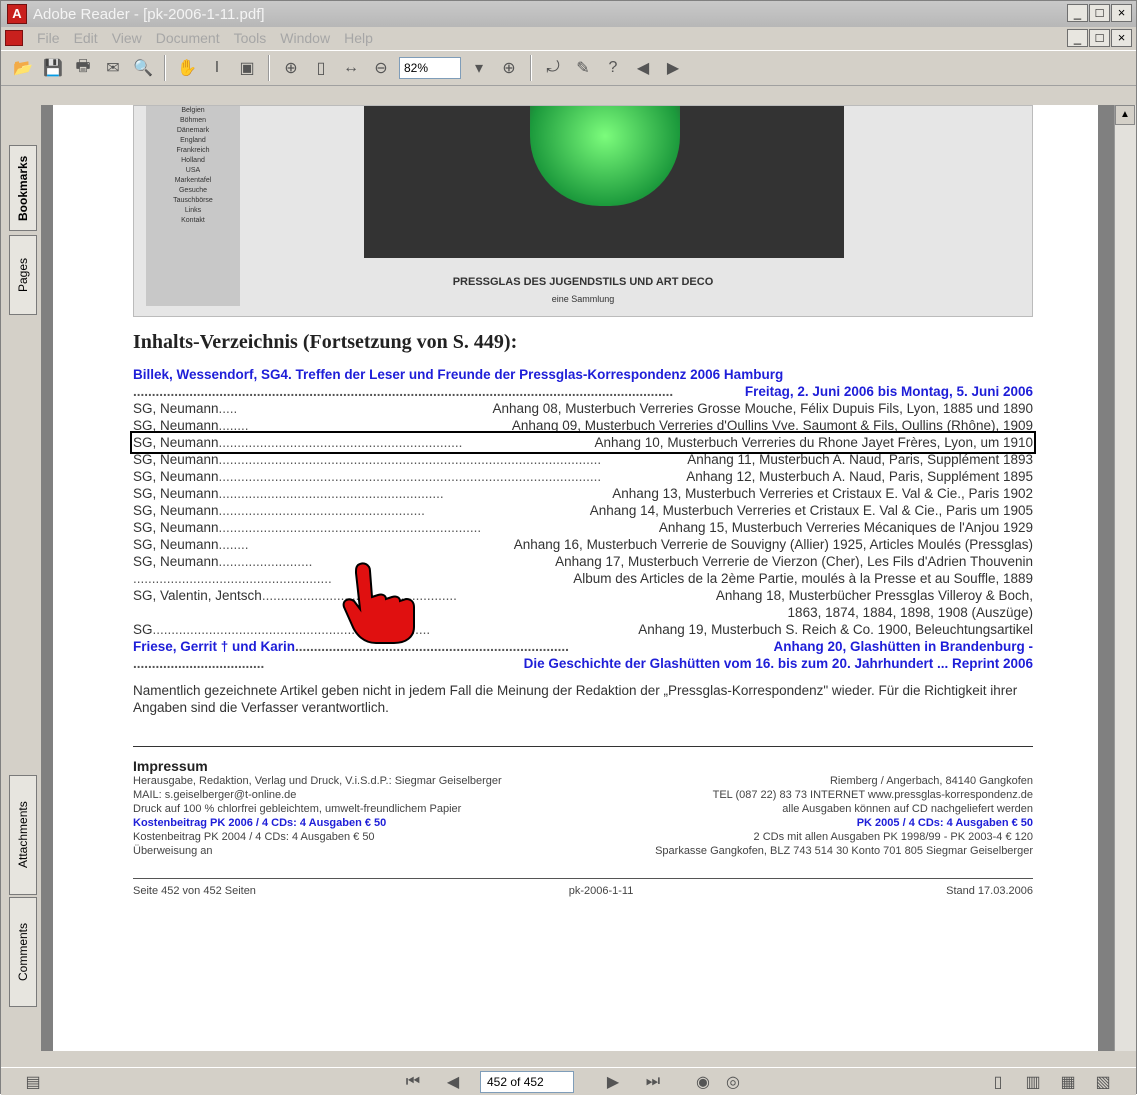 This screenshot has height=1095, width=1137. What do you see at coordinates (33, 1082) in the screenshot?
I see `page-layout-icon: ▤` at bounding box center [33, 1082].